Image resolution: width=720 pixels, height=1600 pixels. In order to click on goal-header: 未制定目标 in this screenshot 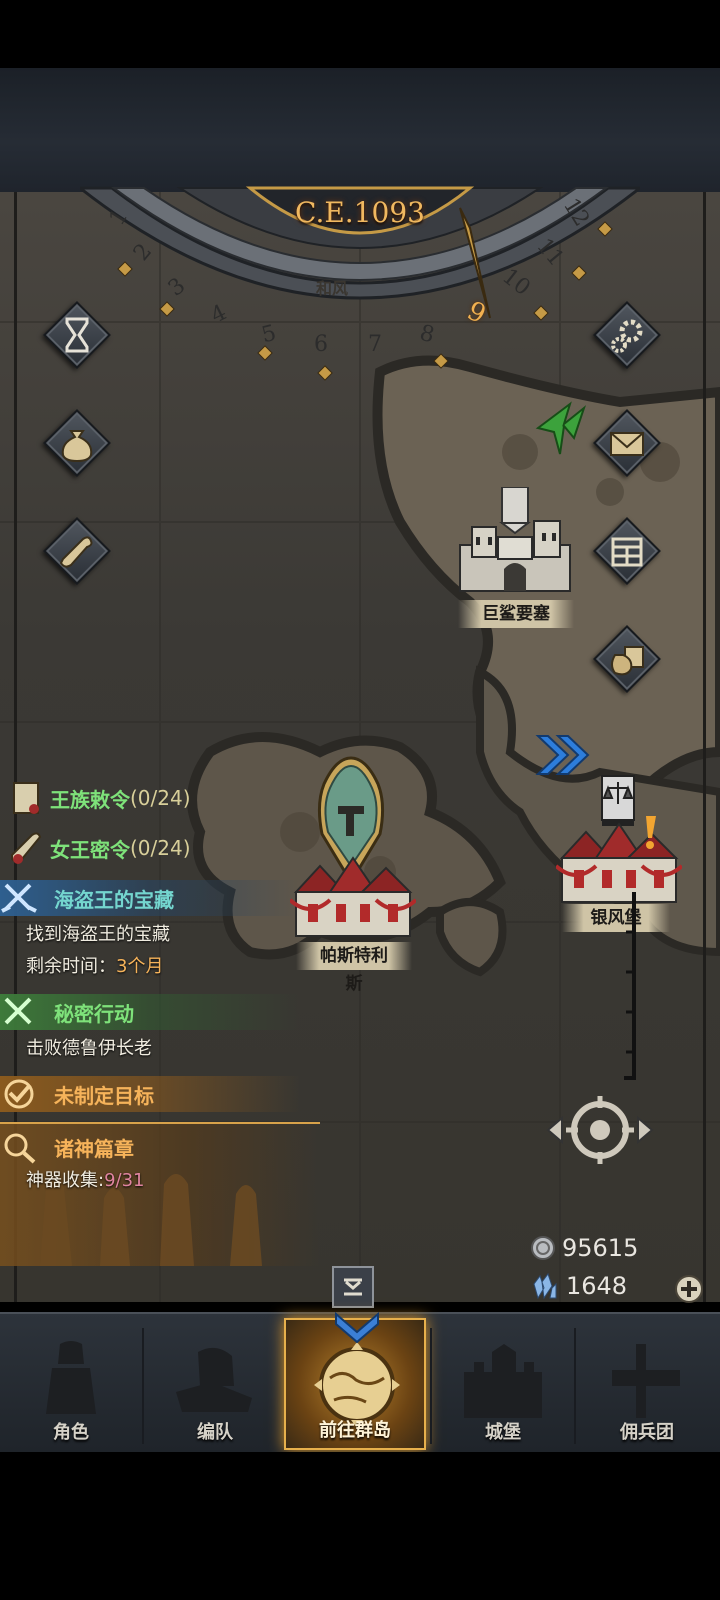, I will do `click(150, 1094)`.